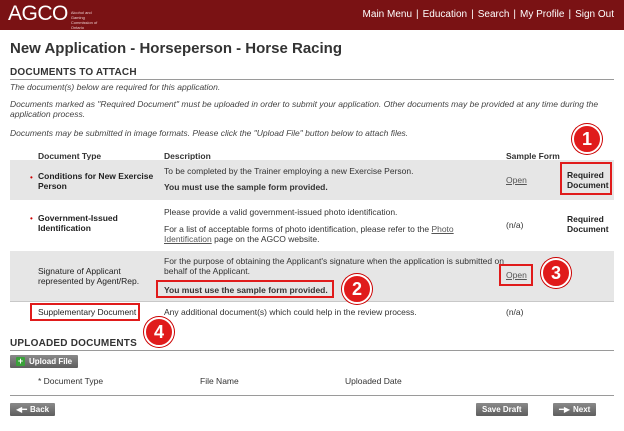 The image size is (624, 431). I want to click on plus-icon: +, so click(20, 361).